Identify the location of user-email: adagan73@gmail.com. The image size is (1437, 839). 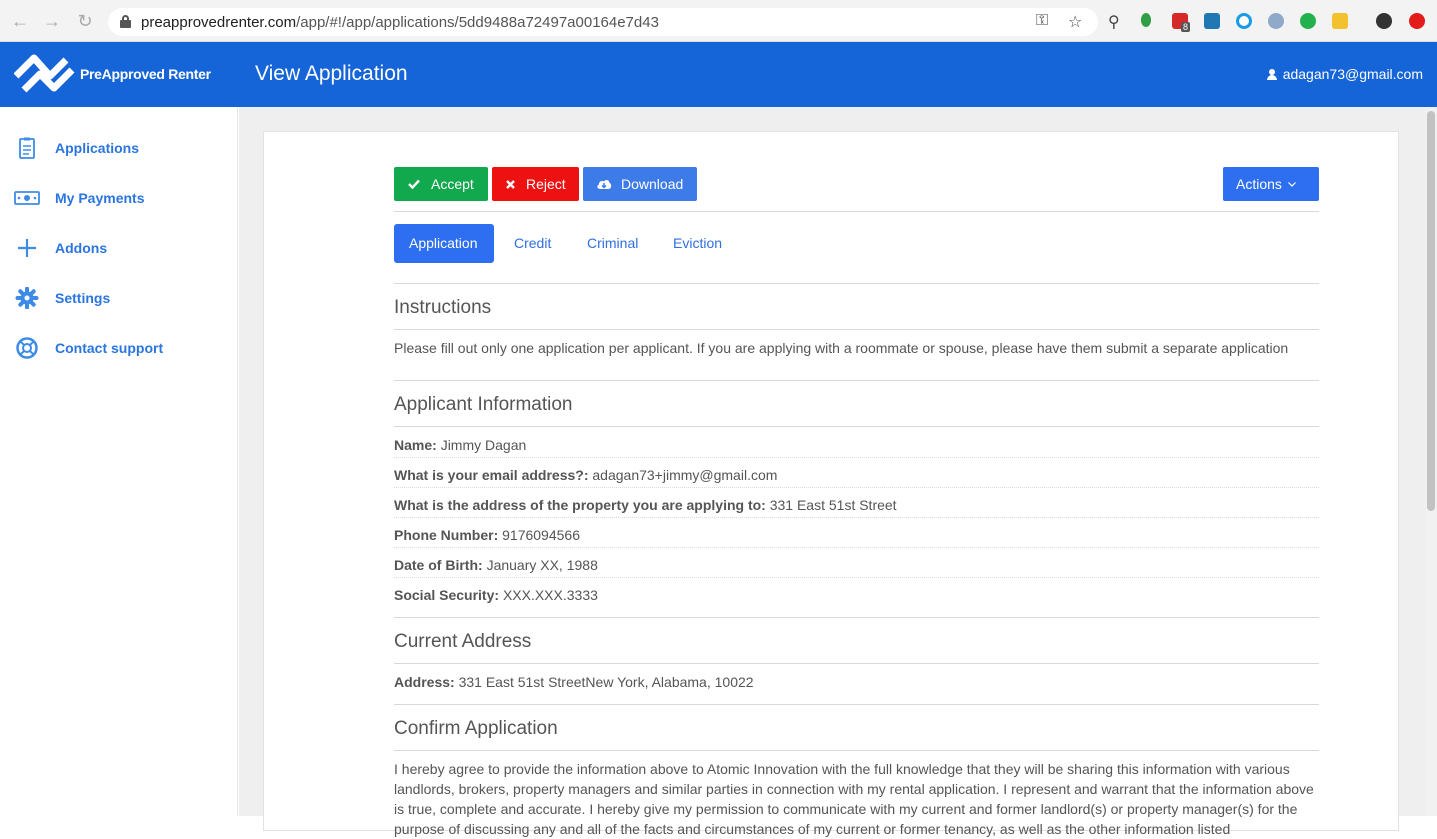
(1352, 74).